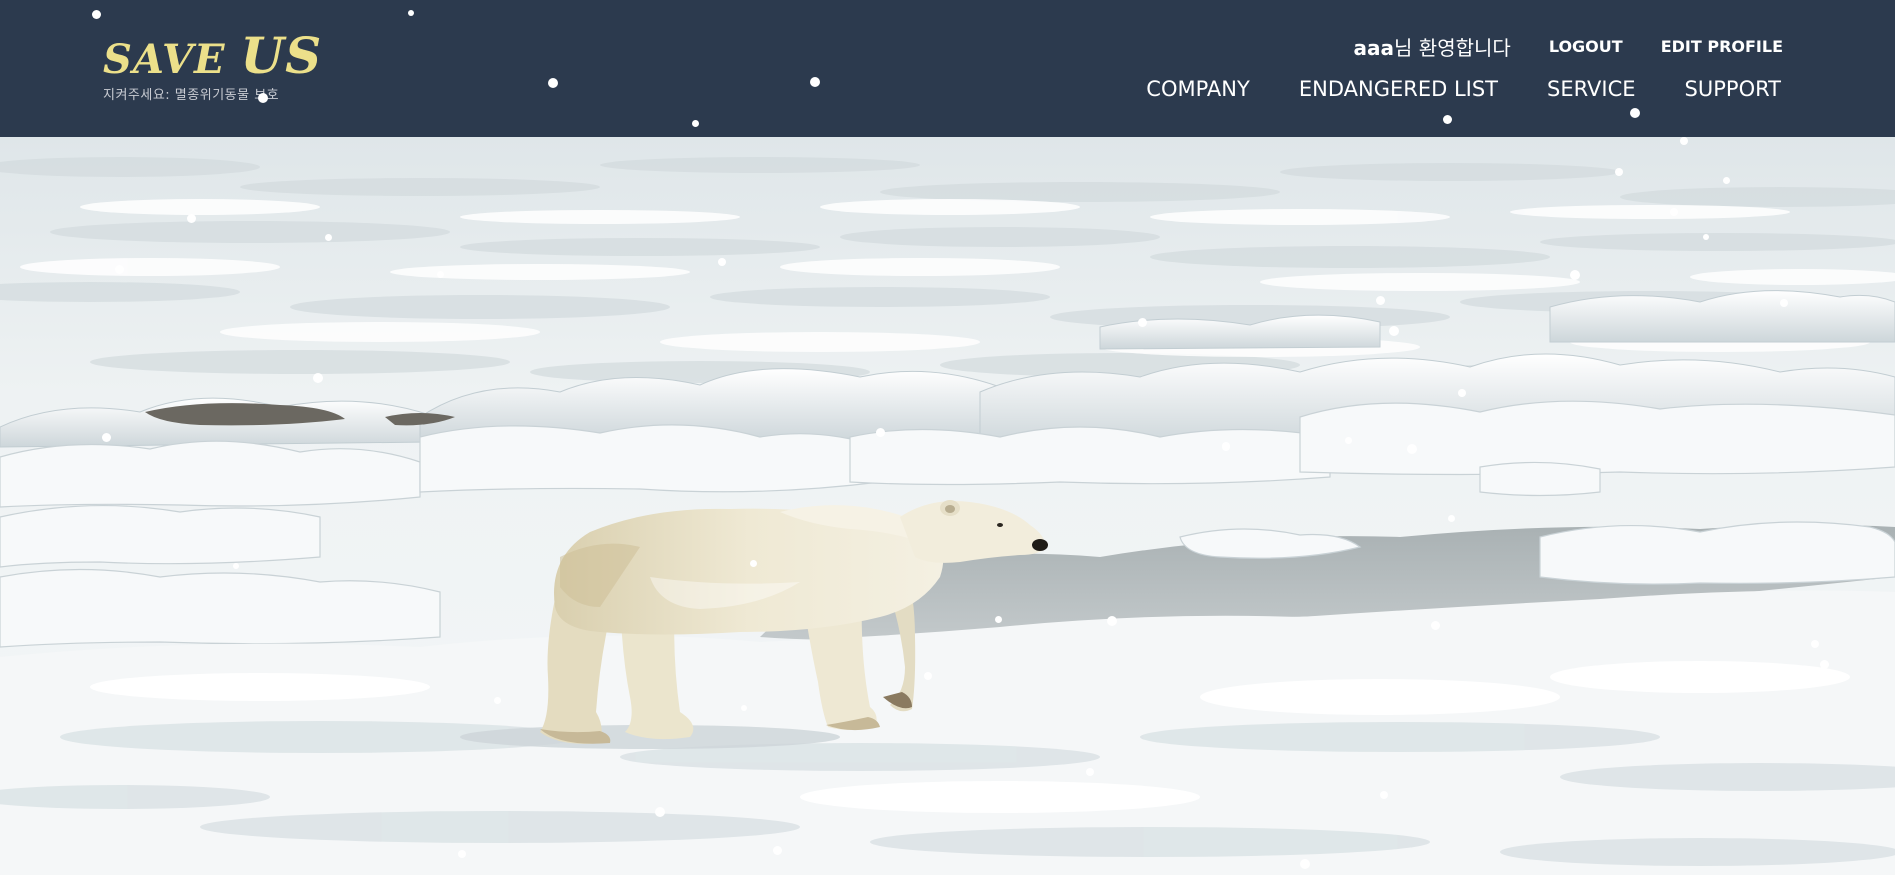  I want to click on welcome-message: aaa님 환영합니다, so click(1432, 46).